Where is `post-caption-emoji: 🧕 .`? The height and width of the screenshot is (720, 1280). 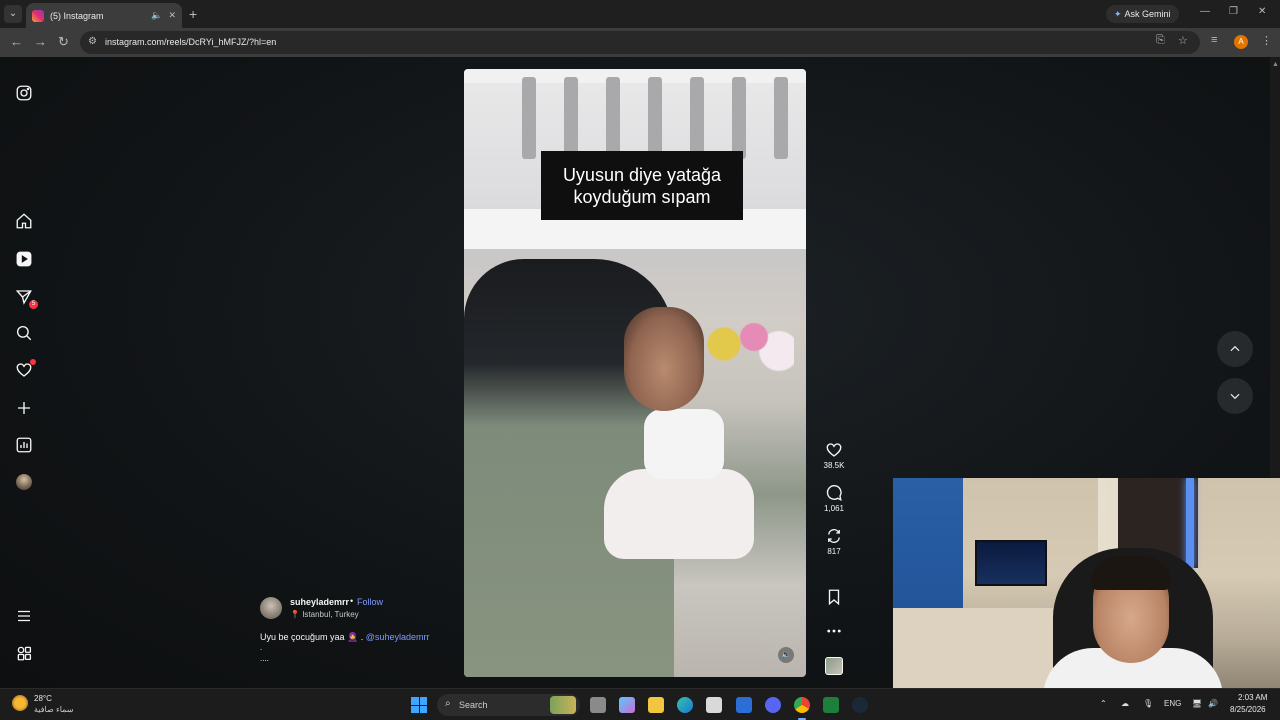 post-caption-emoji: 🧕 . is located at coordinates (355, 637).